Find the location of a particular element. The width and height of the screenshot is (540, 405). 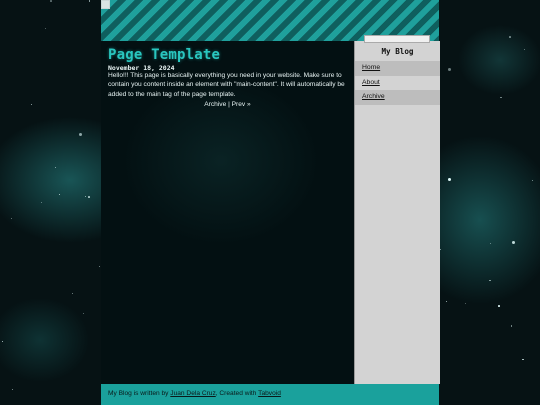

pager: Archive | Prev » is located at coordinates (227, 104).